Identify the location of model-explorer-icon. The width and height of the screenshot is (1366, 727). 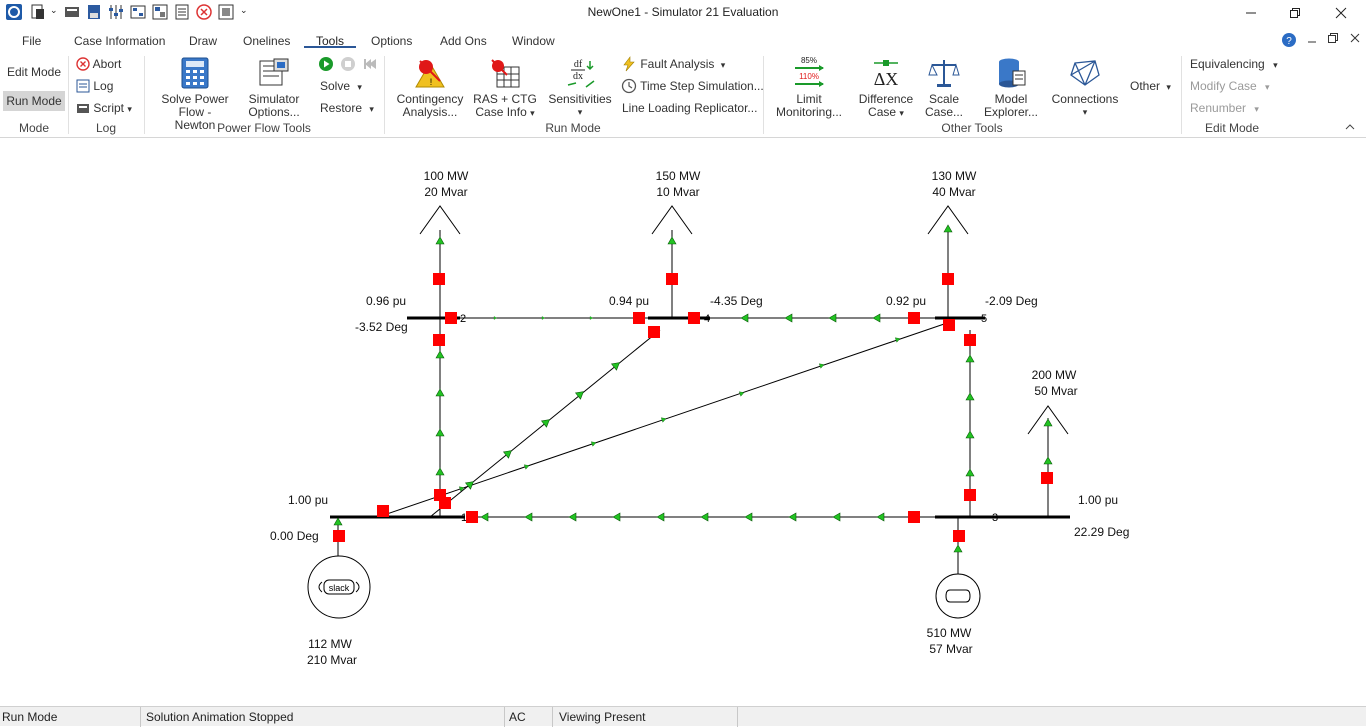
(1012, 73).